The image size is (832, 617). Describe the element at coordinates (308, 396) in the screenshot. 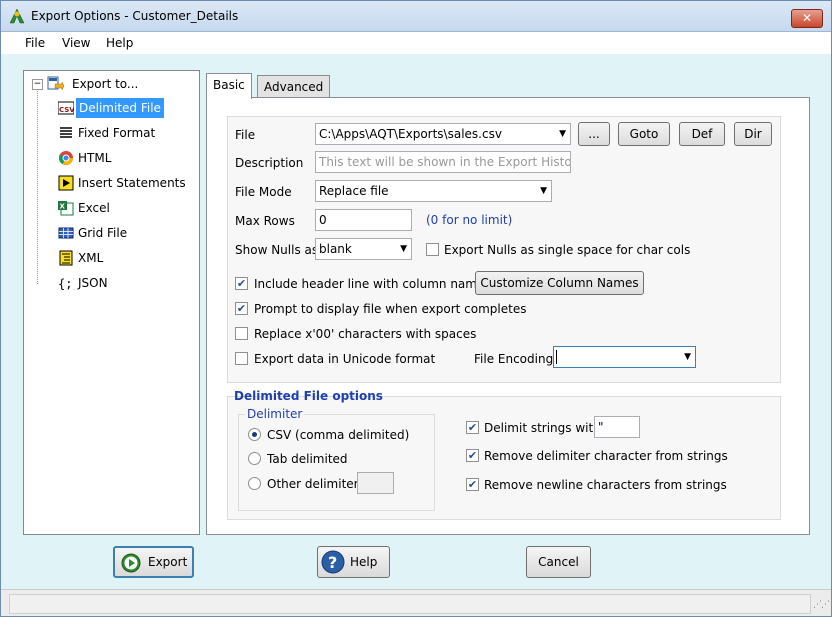

I see `delimited-section-title: Delimited File options` at that location.